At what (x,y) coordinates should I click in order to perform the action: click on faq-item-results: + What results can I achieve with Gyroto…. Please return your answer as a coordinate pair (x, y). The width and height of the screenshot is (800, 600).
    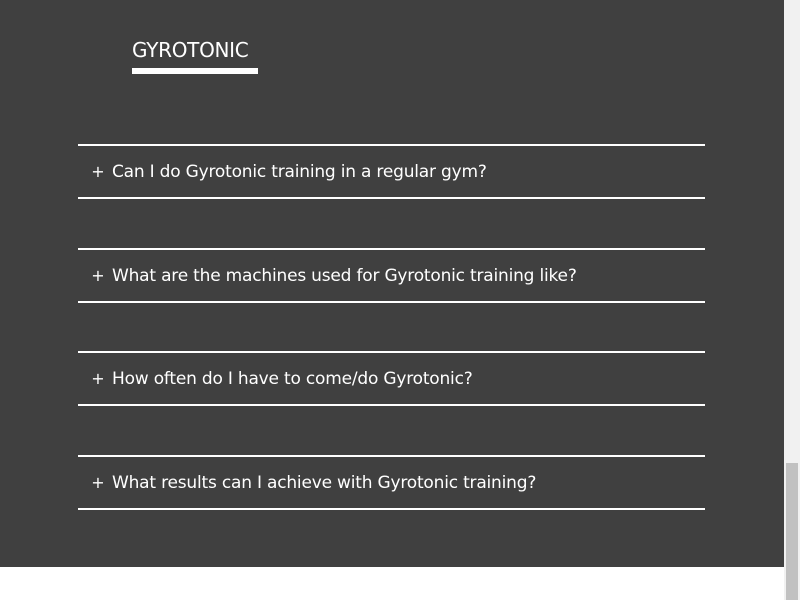
    Looking at the image, I should click on (391, 482).